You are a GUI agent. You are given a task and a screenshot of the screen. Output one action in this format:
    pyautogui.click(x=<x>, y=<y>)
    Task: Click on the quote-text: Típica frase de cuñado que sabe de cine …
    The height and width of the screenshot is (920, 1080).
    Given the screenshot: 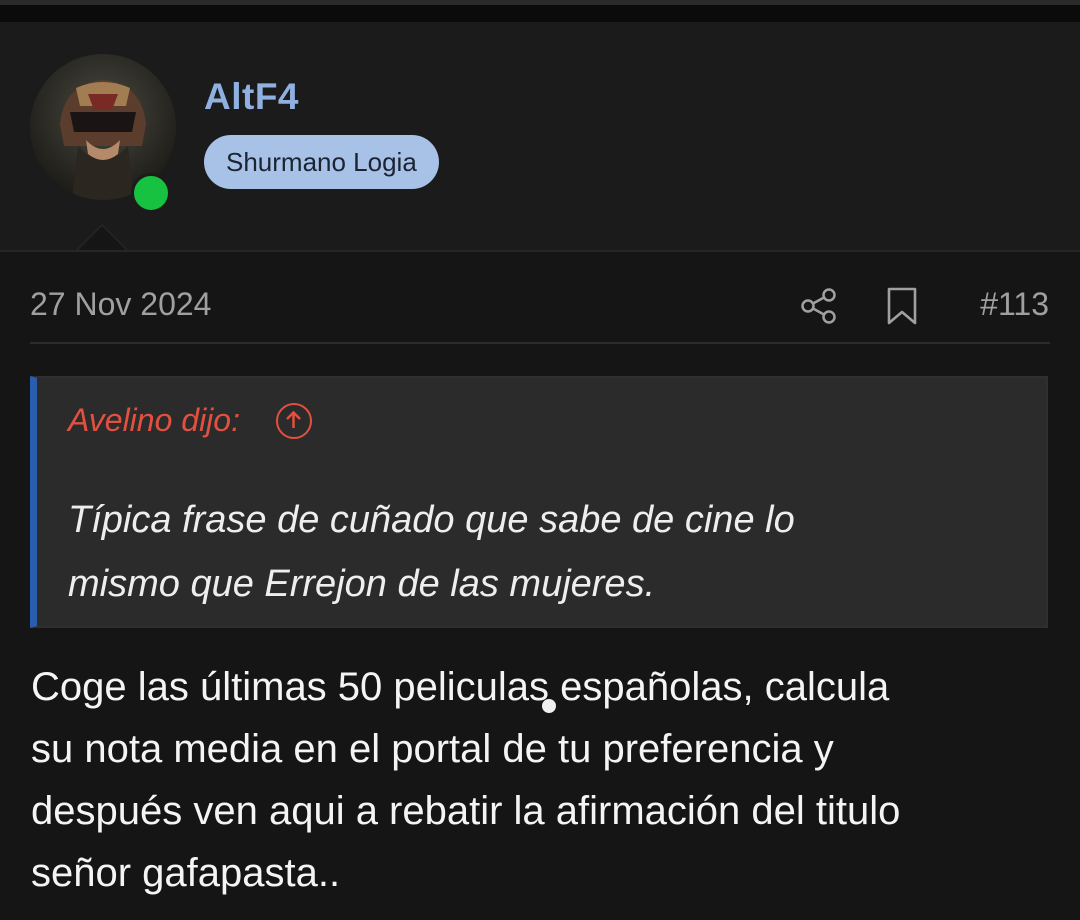 What is the action you would take?
    pyautogui.click(x=548, y=552)
    